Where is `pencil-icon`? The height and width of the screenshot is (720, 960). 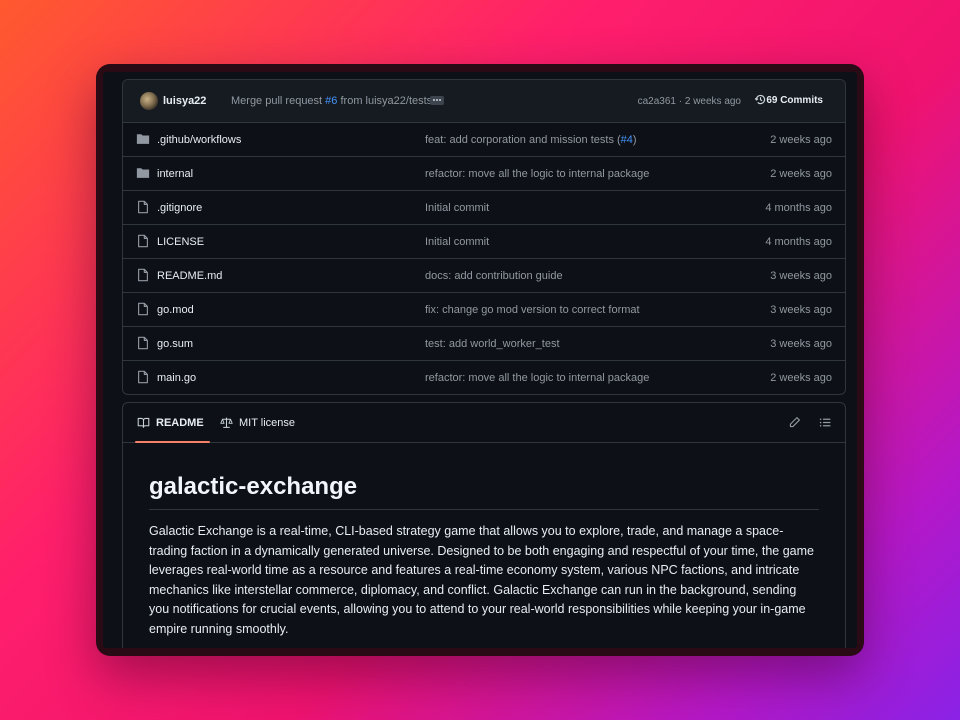 pencil-icon is located at coordinates (794, 422).